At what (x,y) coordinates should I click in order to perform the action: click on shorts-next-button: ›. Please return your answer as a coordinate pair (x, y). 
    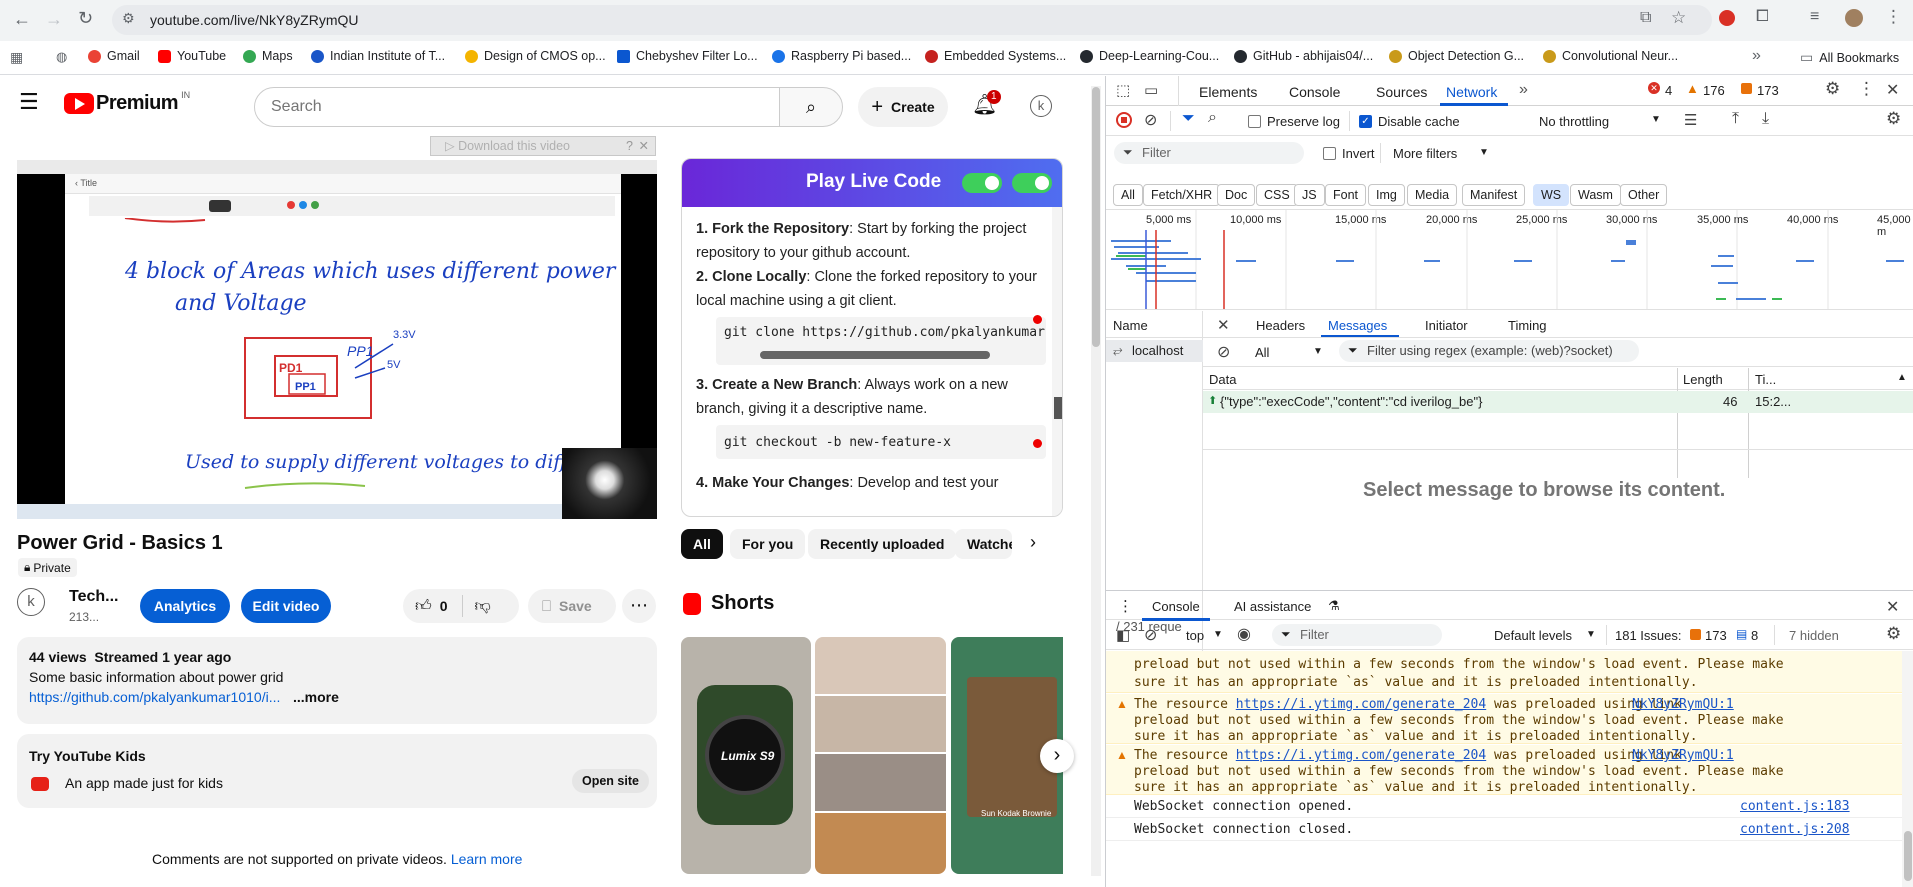
    Looking at the image, I should click on (1057, 756).